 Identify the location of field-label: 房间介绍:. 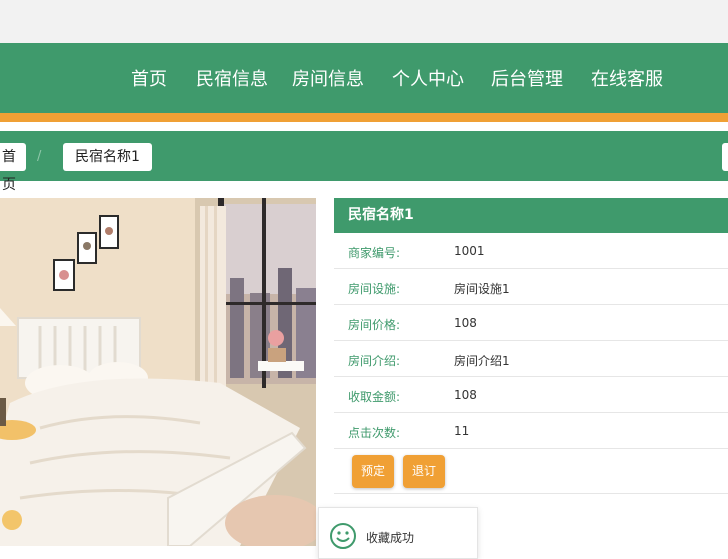
(374, 361).